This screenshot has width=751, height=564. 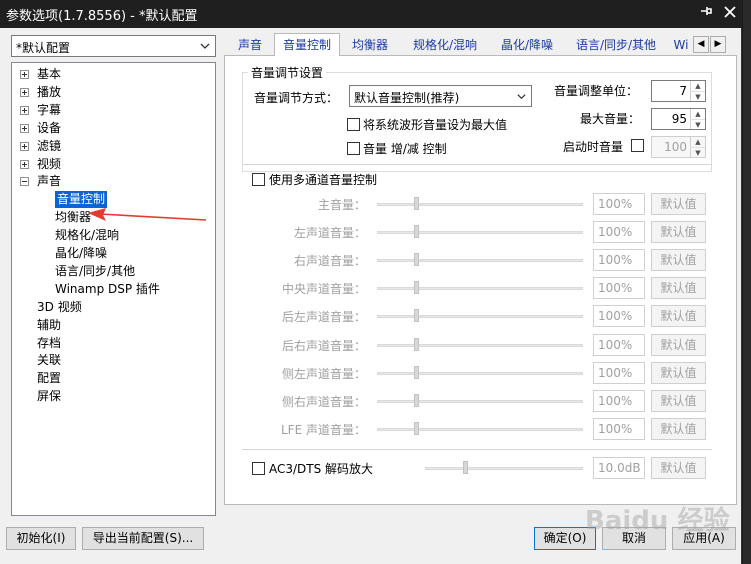 What do you see at coordinates (258, 468) in the screenshot?
I see `ac3-amp-checkbox` at bounding box center [258, 468].